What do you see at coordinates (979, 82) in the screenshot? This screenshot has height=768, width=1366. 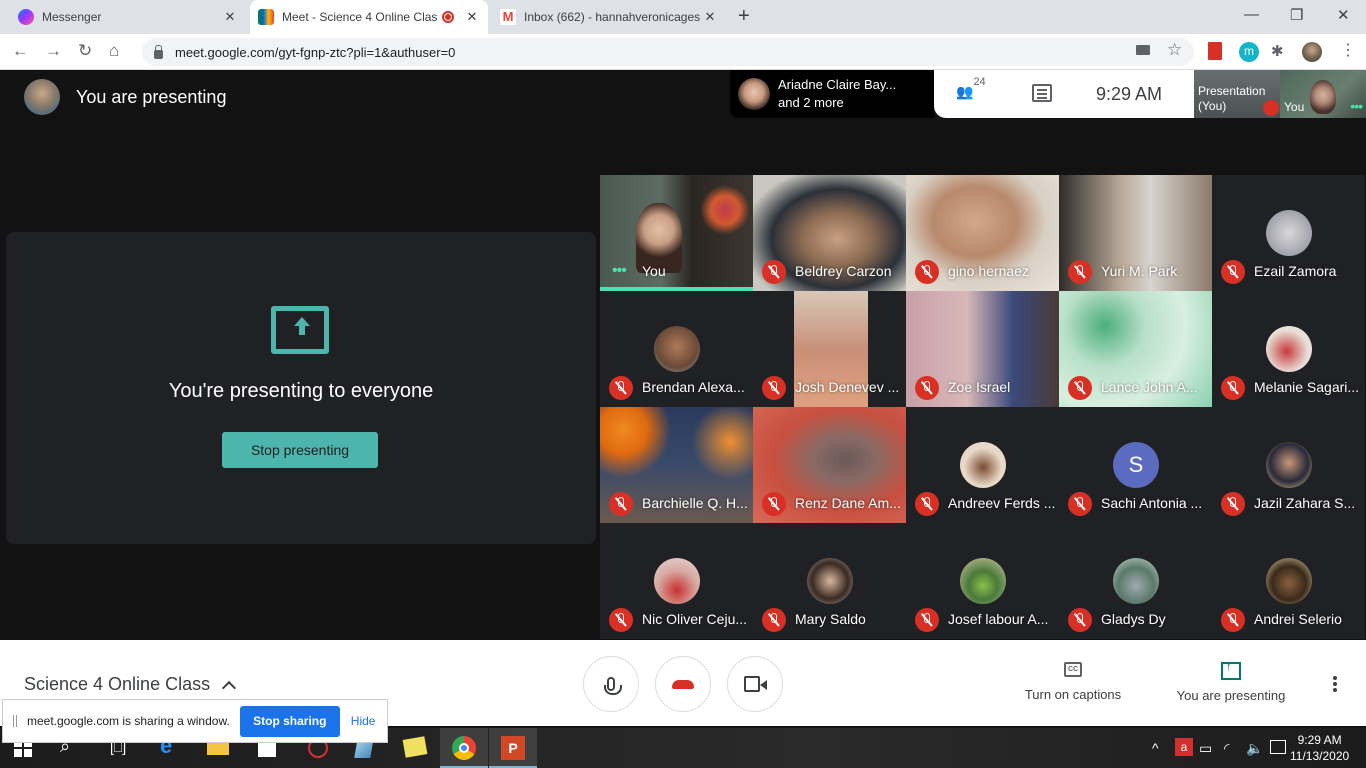 I see `people-count: 24` at bounding box center [979, 82].